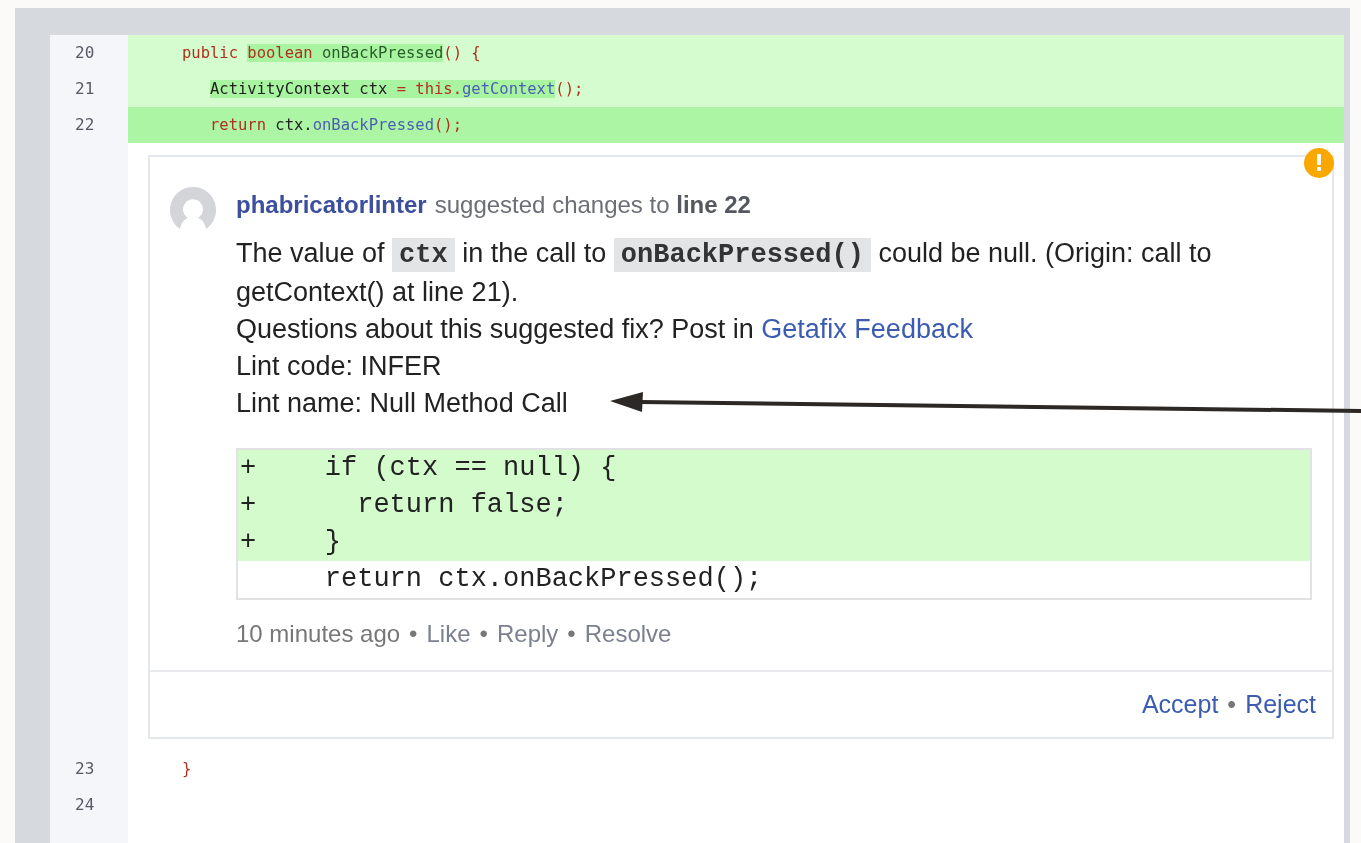 The height and width of the screenshot is (843, 1361). I want to click on question-text: Questions about this suggested fix? Post in Getafix Feedback, so click(604, 329).